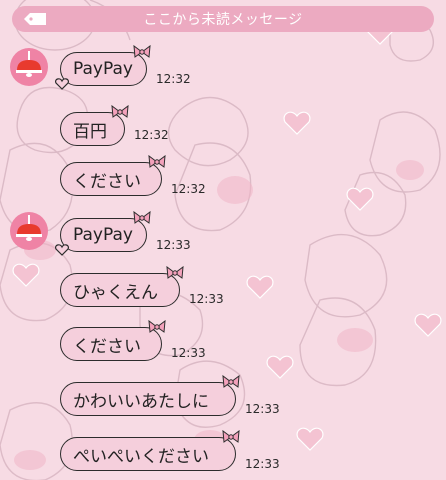  I want to click on message-bubble: ひゃくえん, so click(122, 286).